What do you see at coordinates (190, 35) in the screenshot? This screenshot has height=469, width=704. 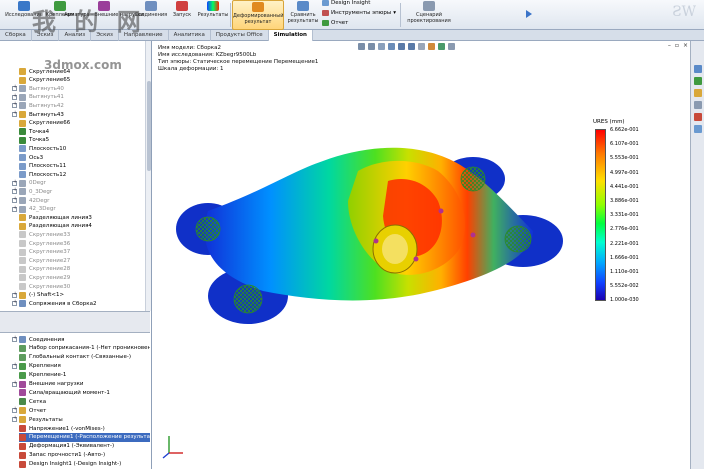 I see `tab-analytics: Аналитика` at bounding box center [190, 35].